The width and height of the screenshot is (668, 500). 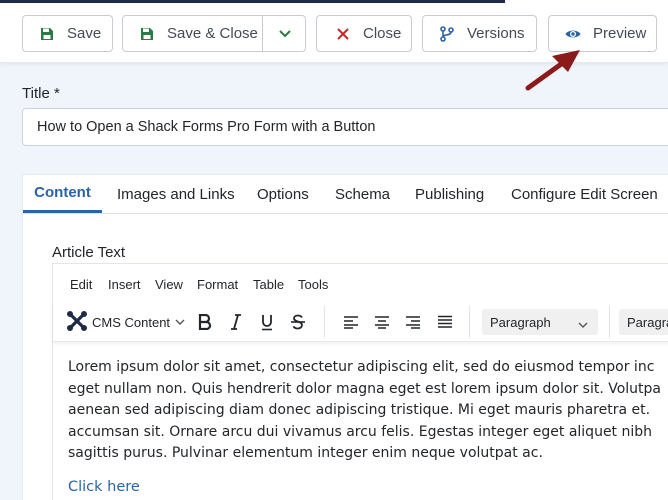 What do you see at coordinates (214, 33) in the screenshot?
I see `save-close-button: Save & Close` at bounding box center [214, 33].